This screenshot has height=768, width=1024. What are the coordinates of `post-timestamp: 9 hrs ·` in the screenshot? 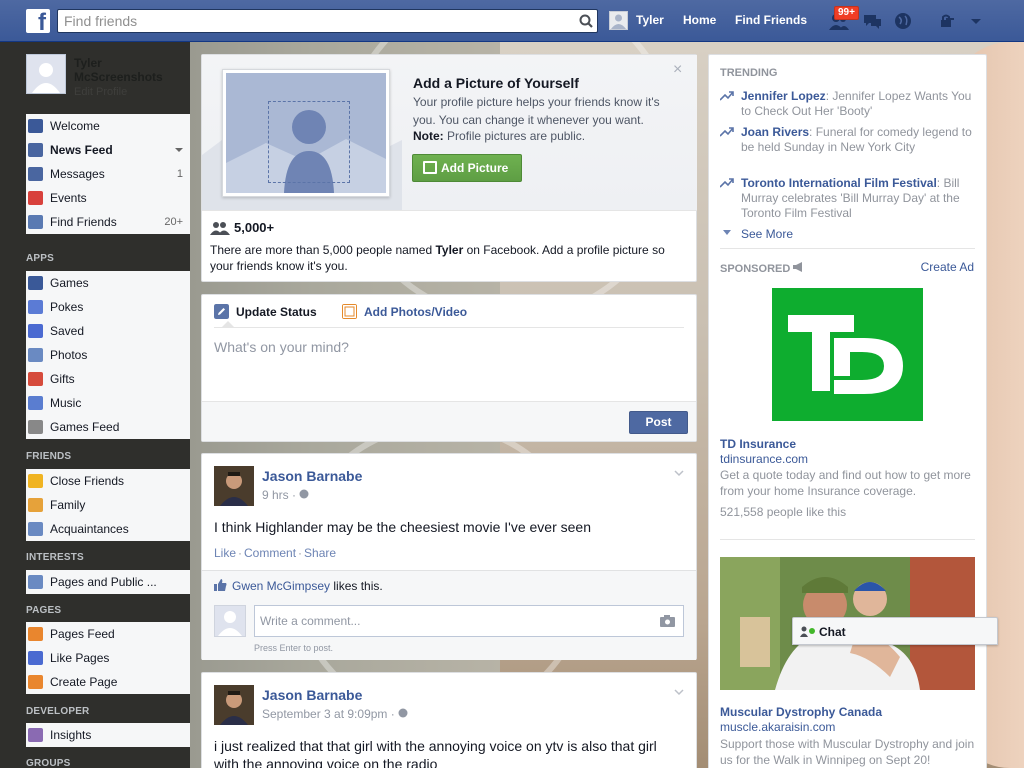 It's located at (285, 495).